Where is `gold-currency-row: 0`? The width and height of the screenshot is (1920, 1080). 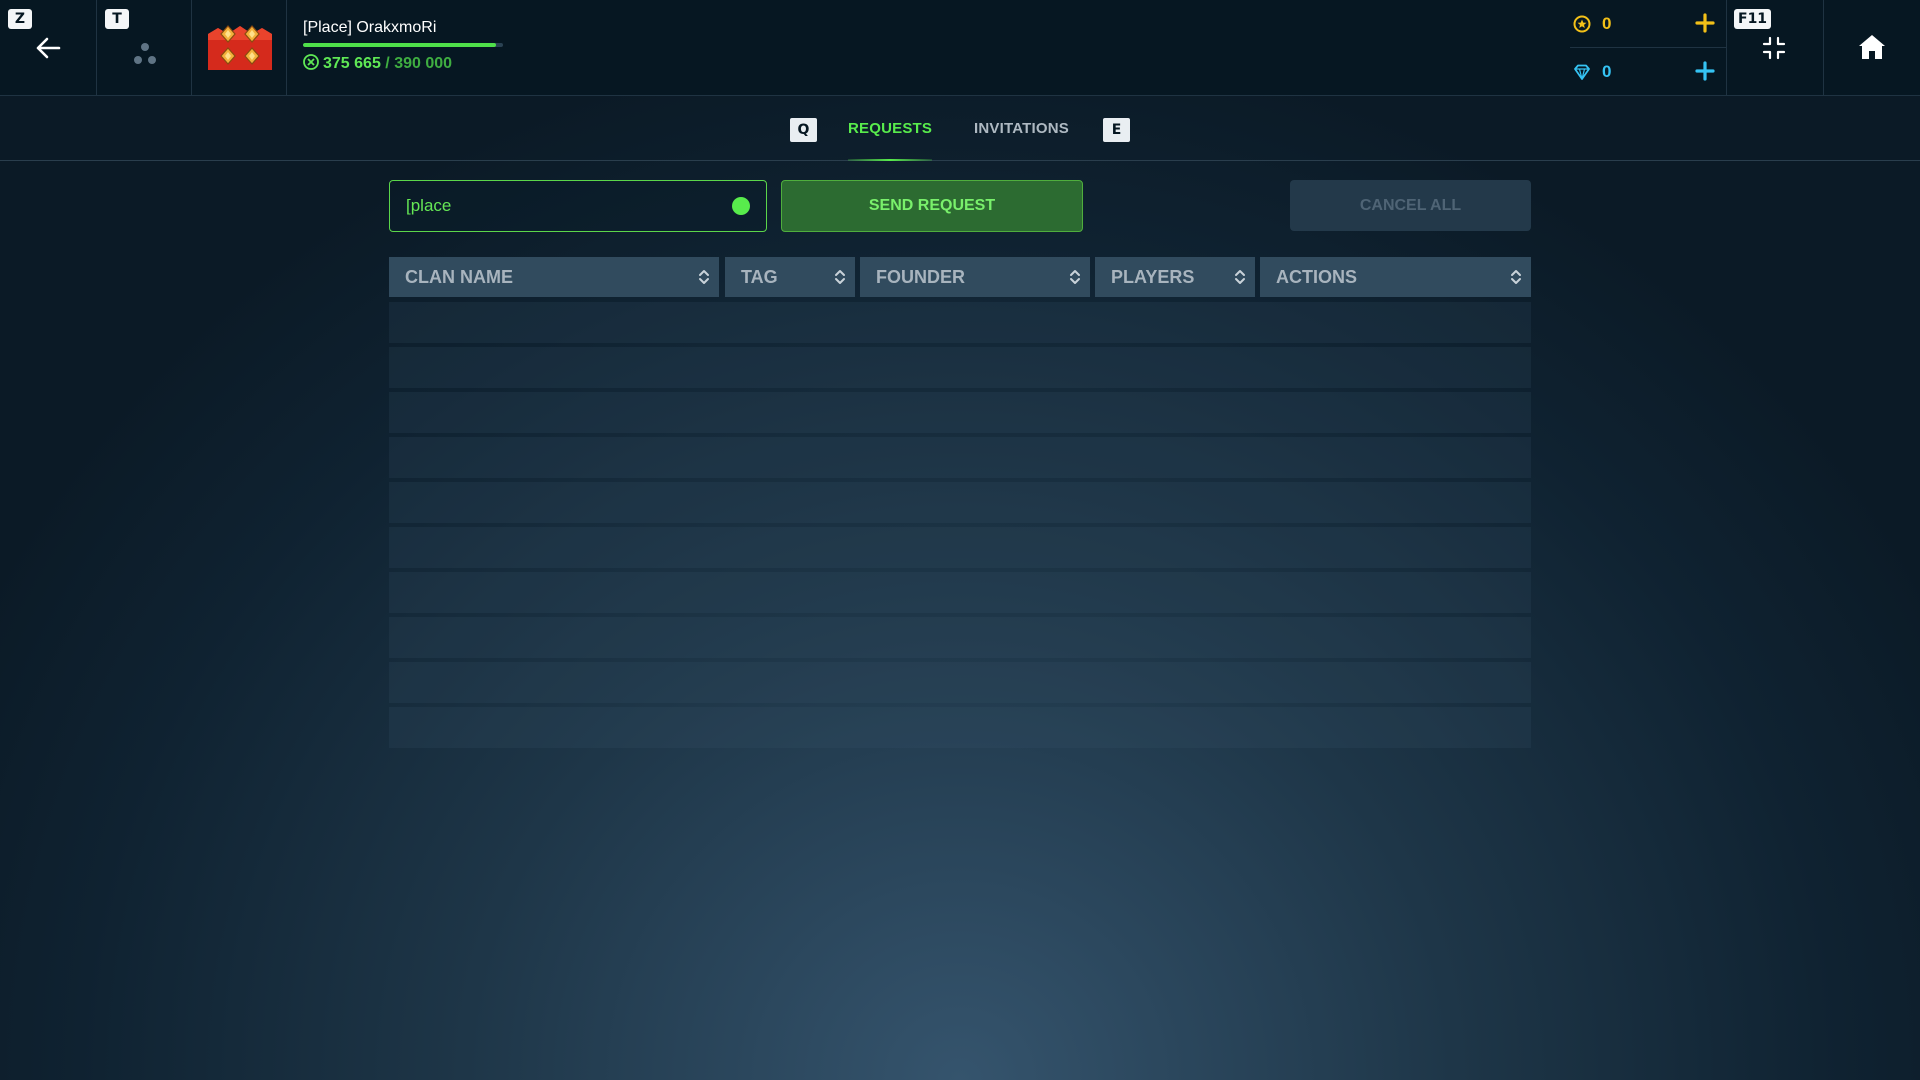 gold-currency-row: 0 is located at coordinates (1648, 24).